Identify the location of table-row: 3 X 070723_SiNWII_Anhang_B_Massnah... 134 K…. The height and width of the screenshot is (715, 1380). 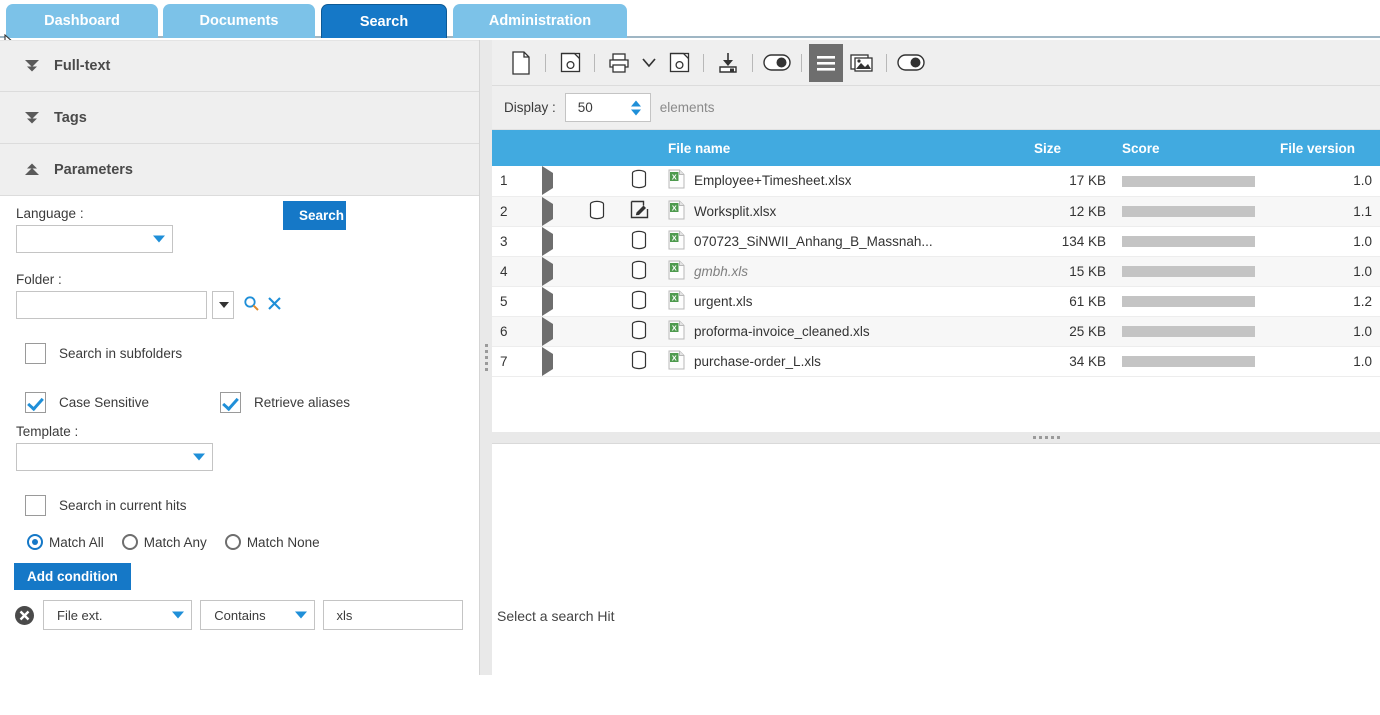
(936, 241).